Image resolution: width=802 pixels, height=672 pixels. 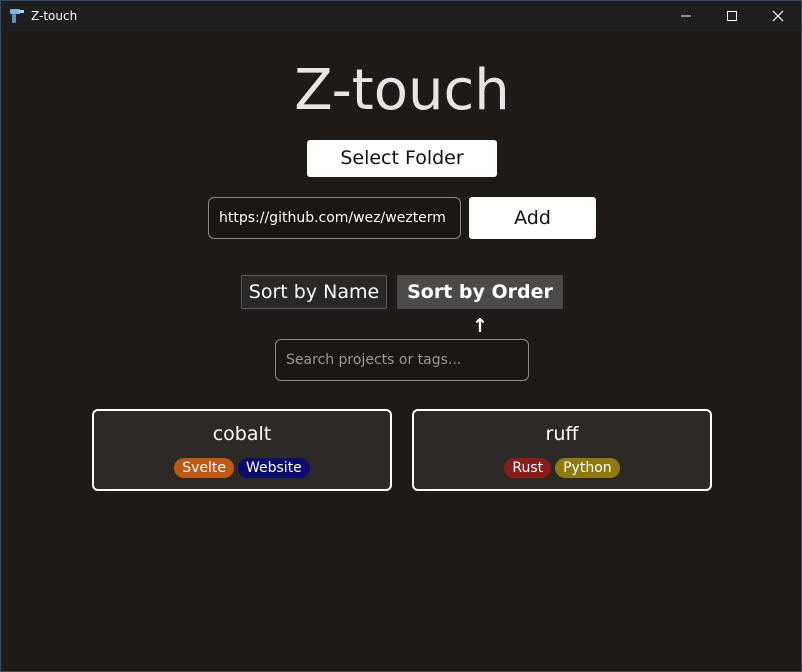 I want to click on window-title: Z-touch, so click(x=54, y=16).